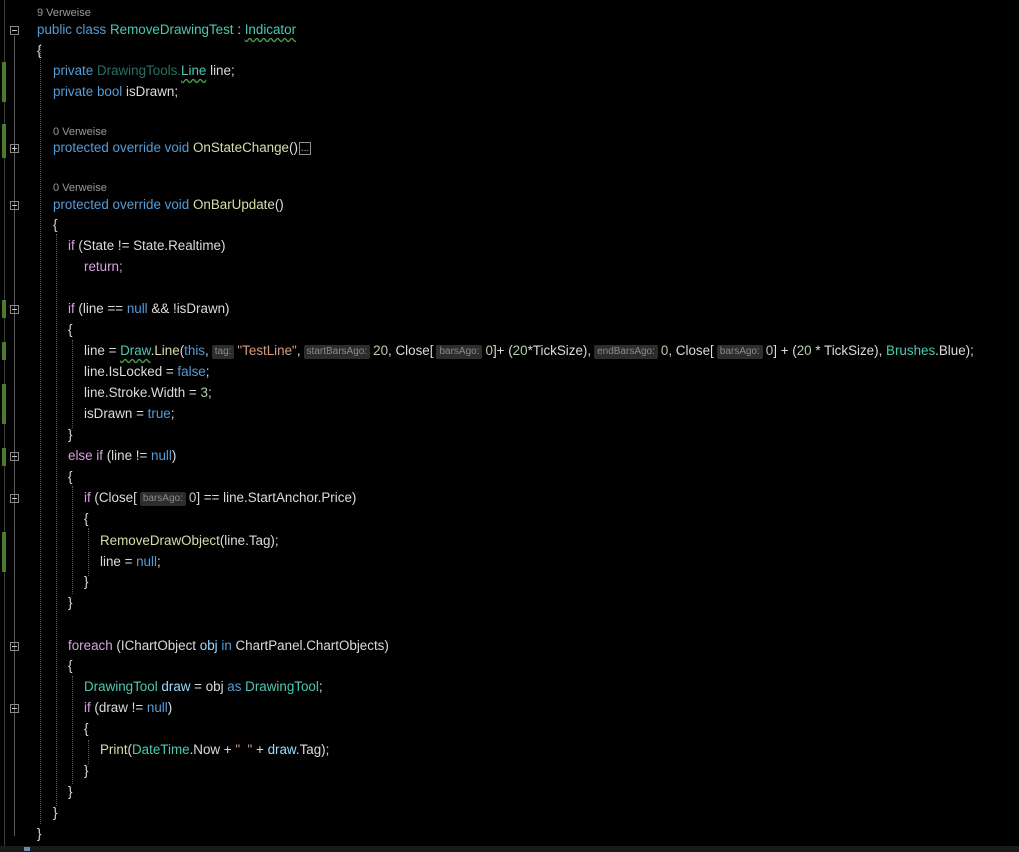 Image resolution: width=1019 pixels, height=852 pixels. What do you see at coordinates (103, 266) in the screenshot?
I see `code-line-return: return;` at bounding box center [103, 266].